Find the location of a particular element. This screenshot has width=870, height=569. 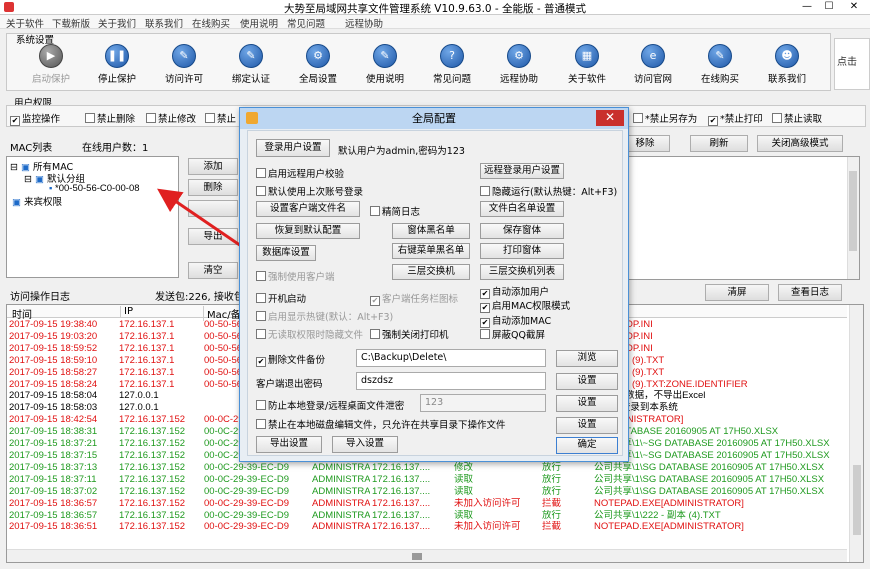

enable-remote-checkbox: 启用远程用户校验 is located at coordinates (300, 173).